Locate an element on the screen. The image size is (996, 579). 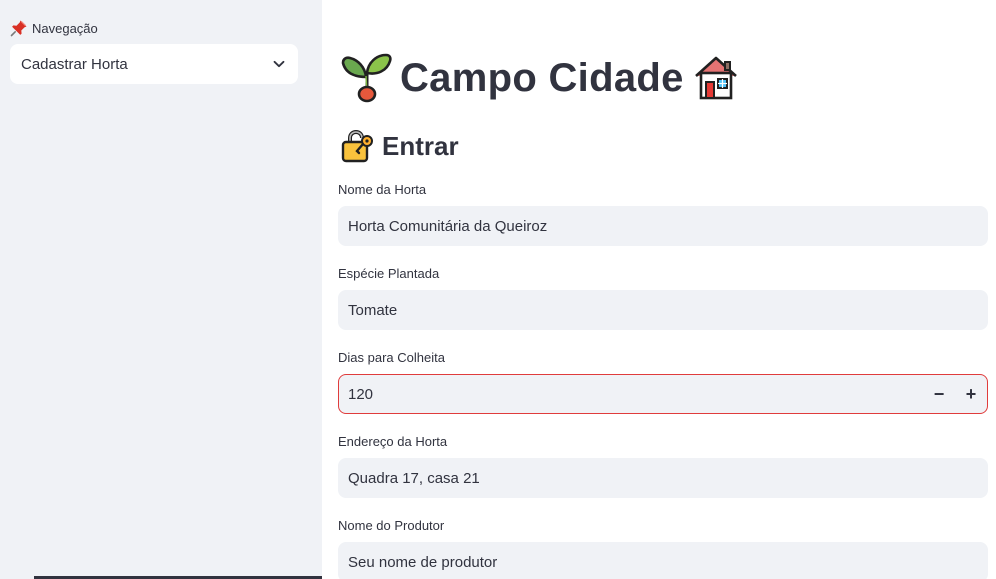
garden-name-input is located at coordinates (663, 226).